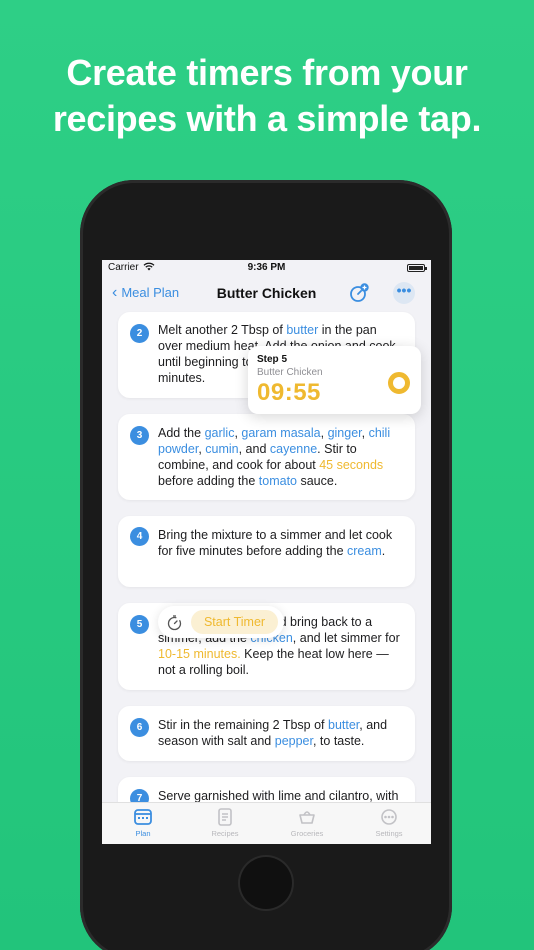 This screenshot has width=534, height=950. What do you see at coordinates (221, 449) in the screenshot?
I see `ingredient-link: cumin` at bounding box center [221, 449].